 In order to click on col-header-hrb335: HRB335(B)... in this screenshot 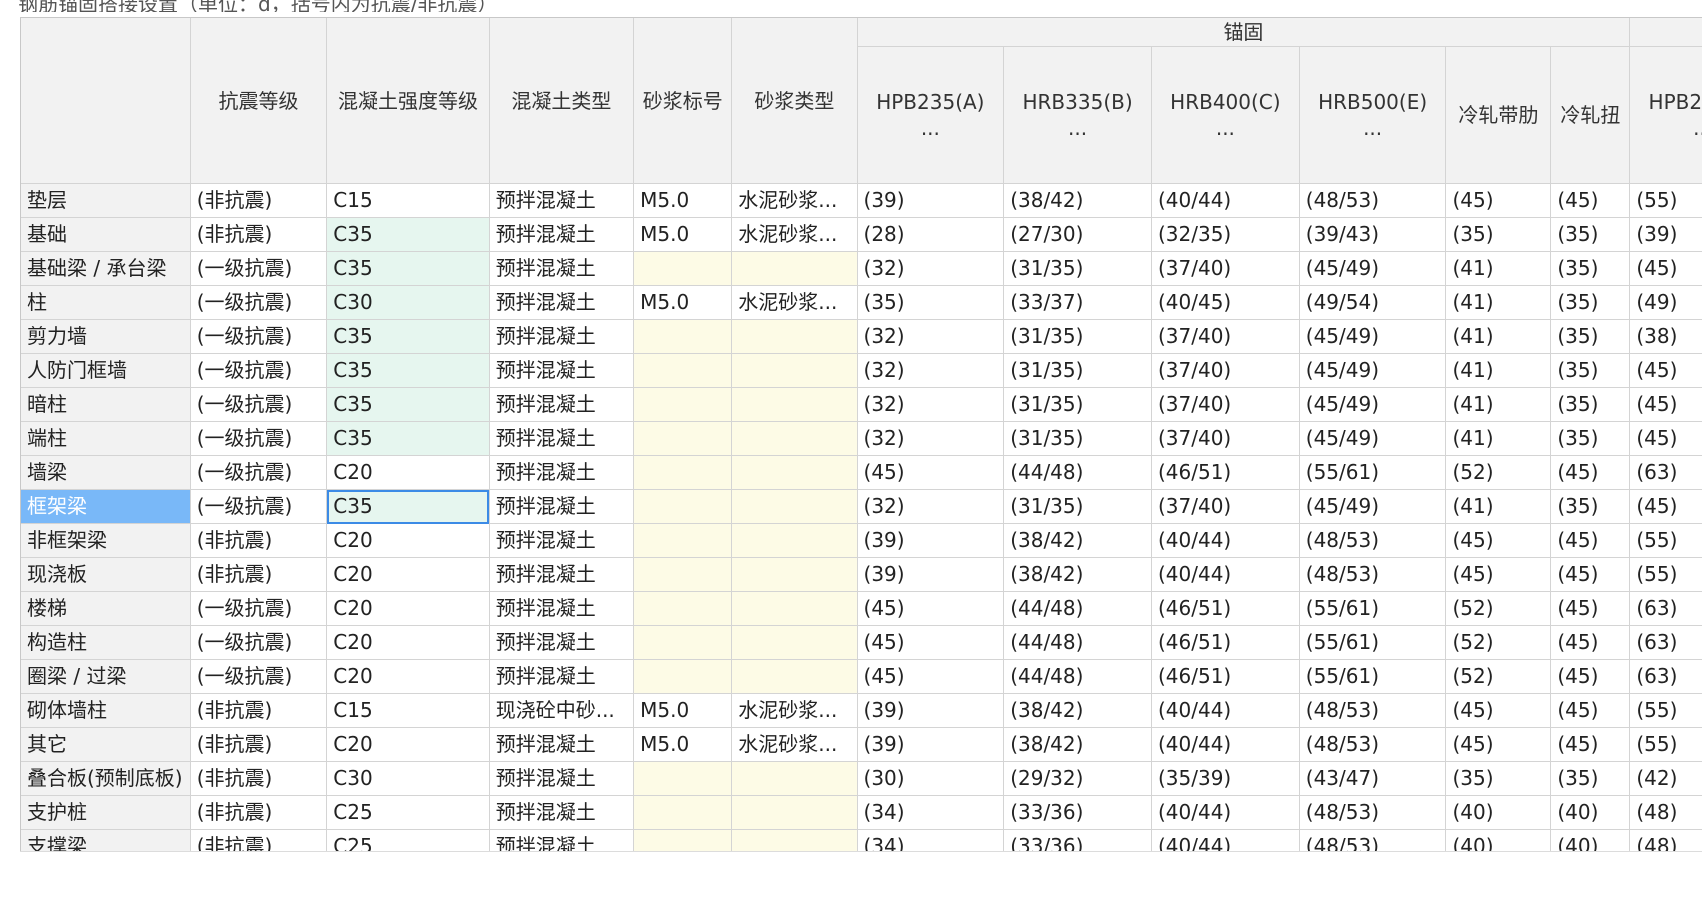, I will do `click(1077, 115)`.